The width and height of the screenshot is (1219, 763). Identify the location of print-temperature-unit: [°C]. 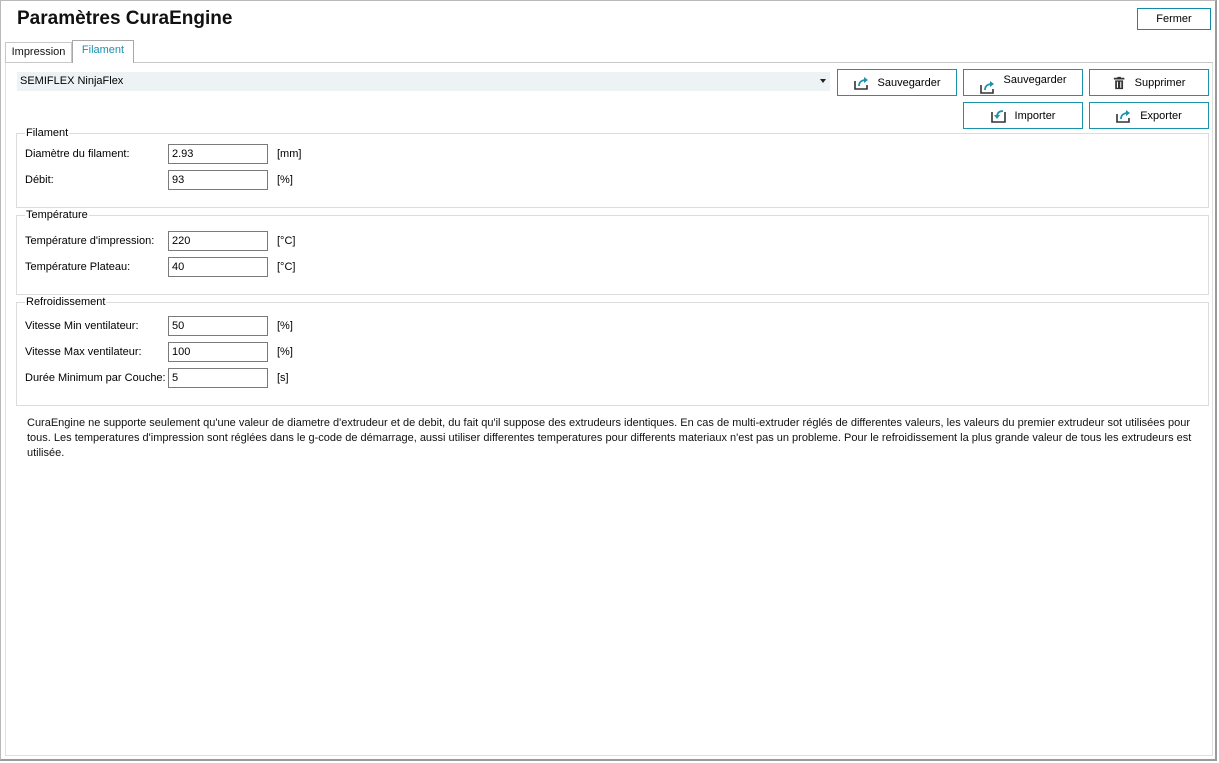
(286, 241).